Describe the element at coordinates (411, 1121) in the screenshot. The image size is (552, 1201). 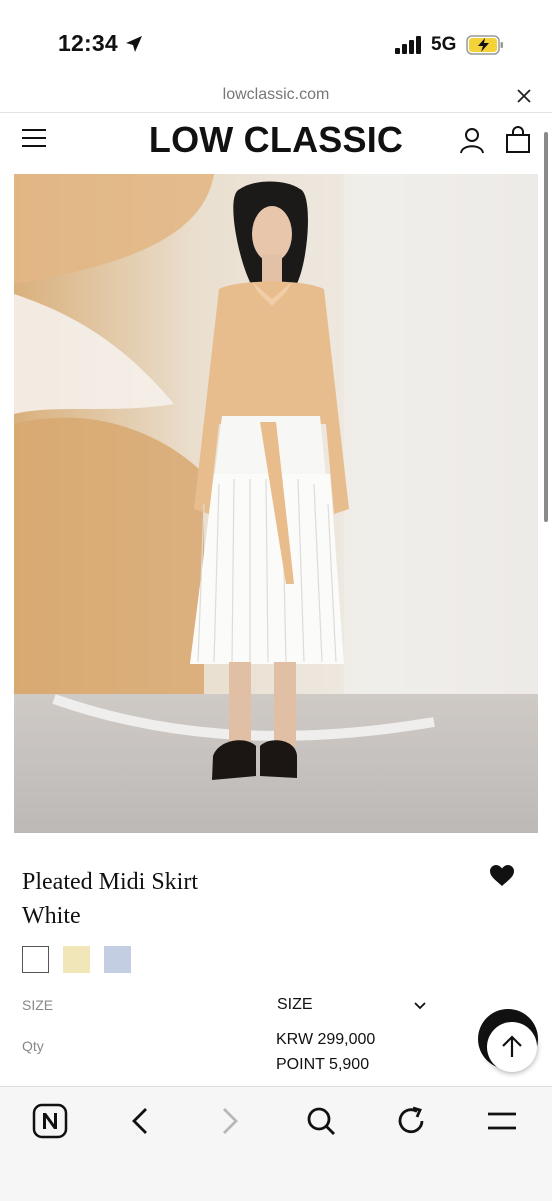
I see `reload-icon` at that location.